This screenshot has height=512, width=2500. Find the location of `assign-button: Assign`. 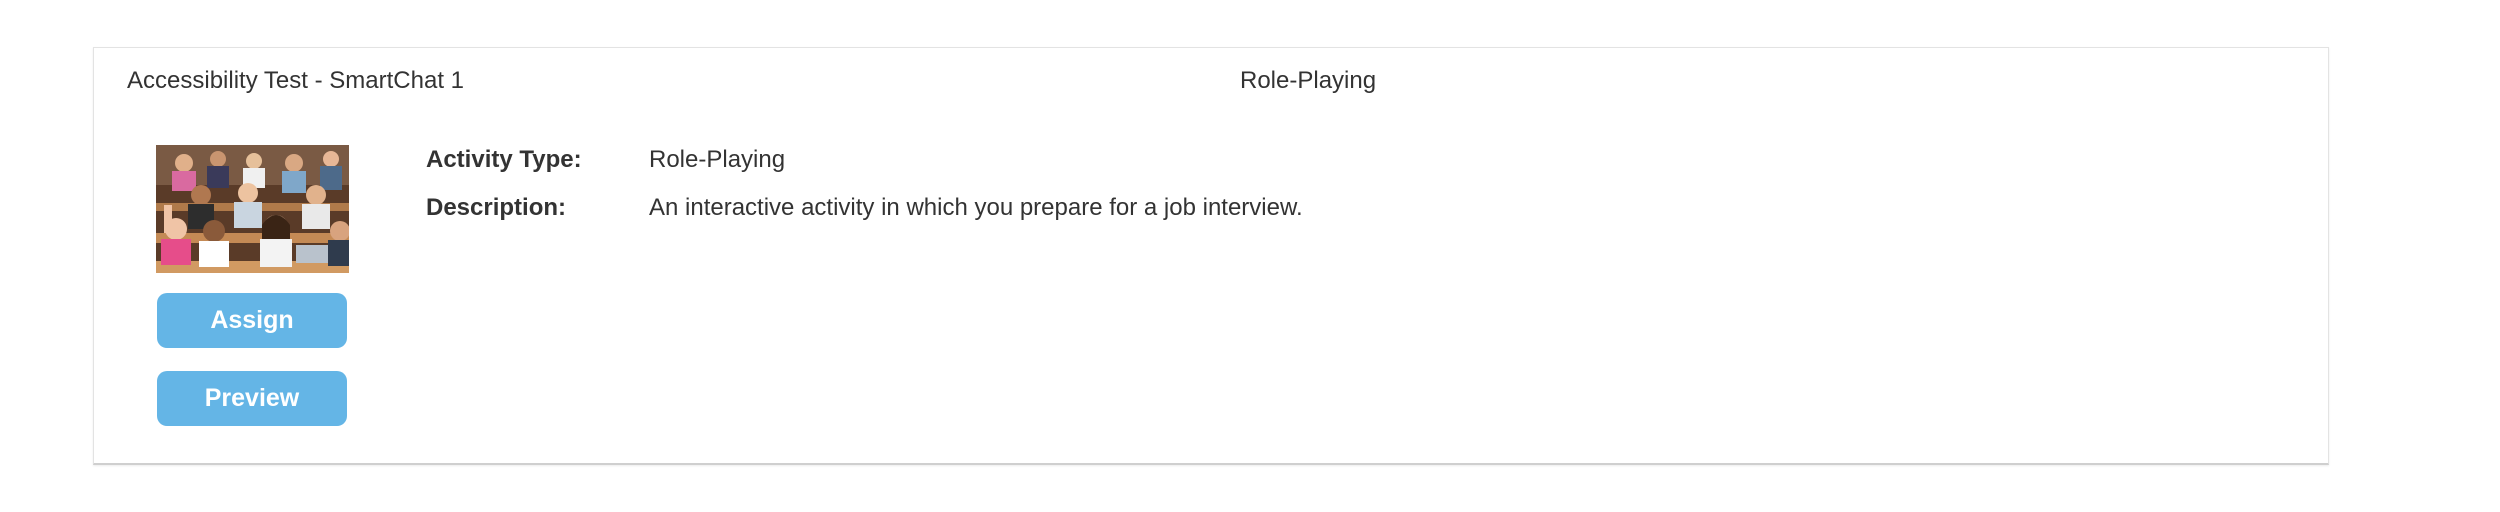

assign-button: Assign is located at coordinates (252, 320).